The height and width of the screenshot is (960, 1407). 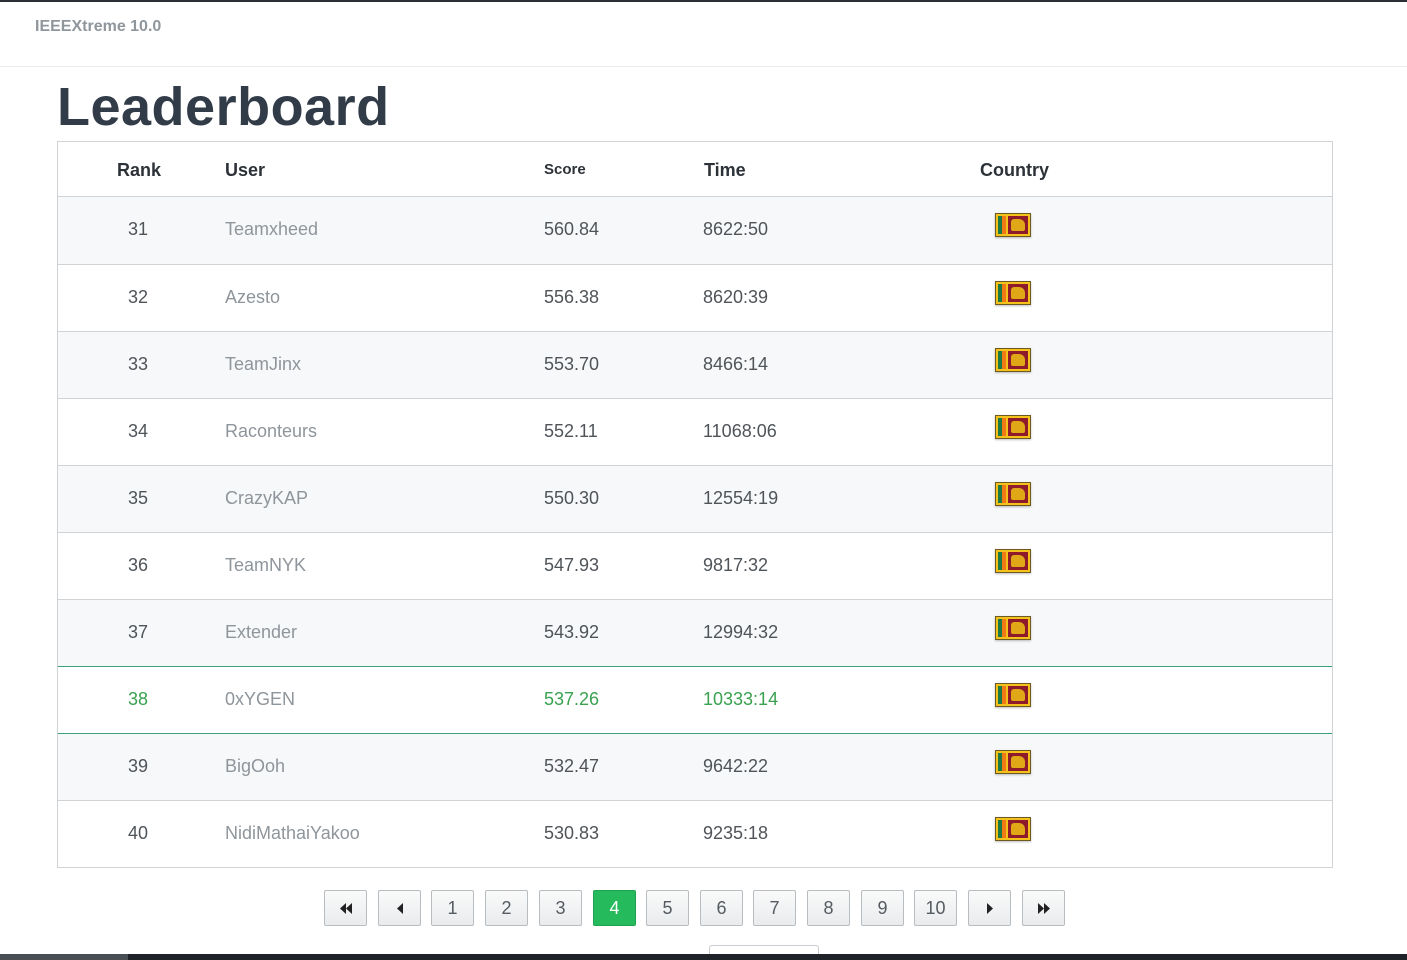 I want to click on rank-cell: 36, so click(x=138, y=565).